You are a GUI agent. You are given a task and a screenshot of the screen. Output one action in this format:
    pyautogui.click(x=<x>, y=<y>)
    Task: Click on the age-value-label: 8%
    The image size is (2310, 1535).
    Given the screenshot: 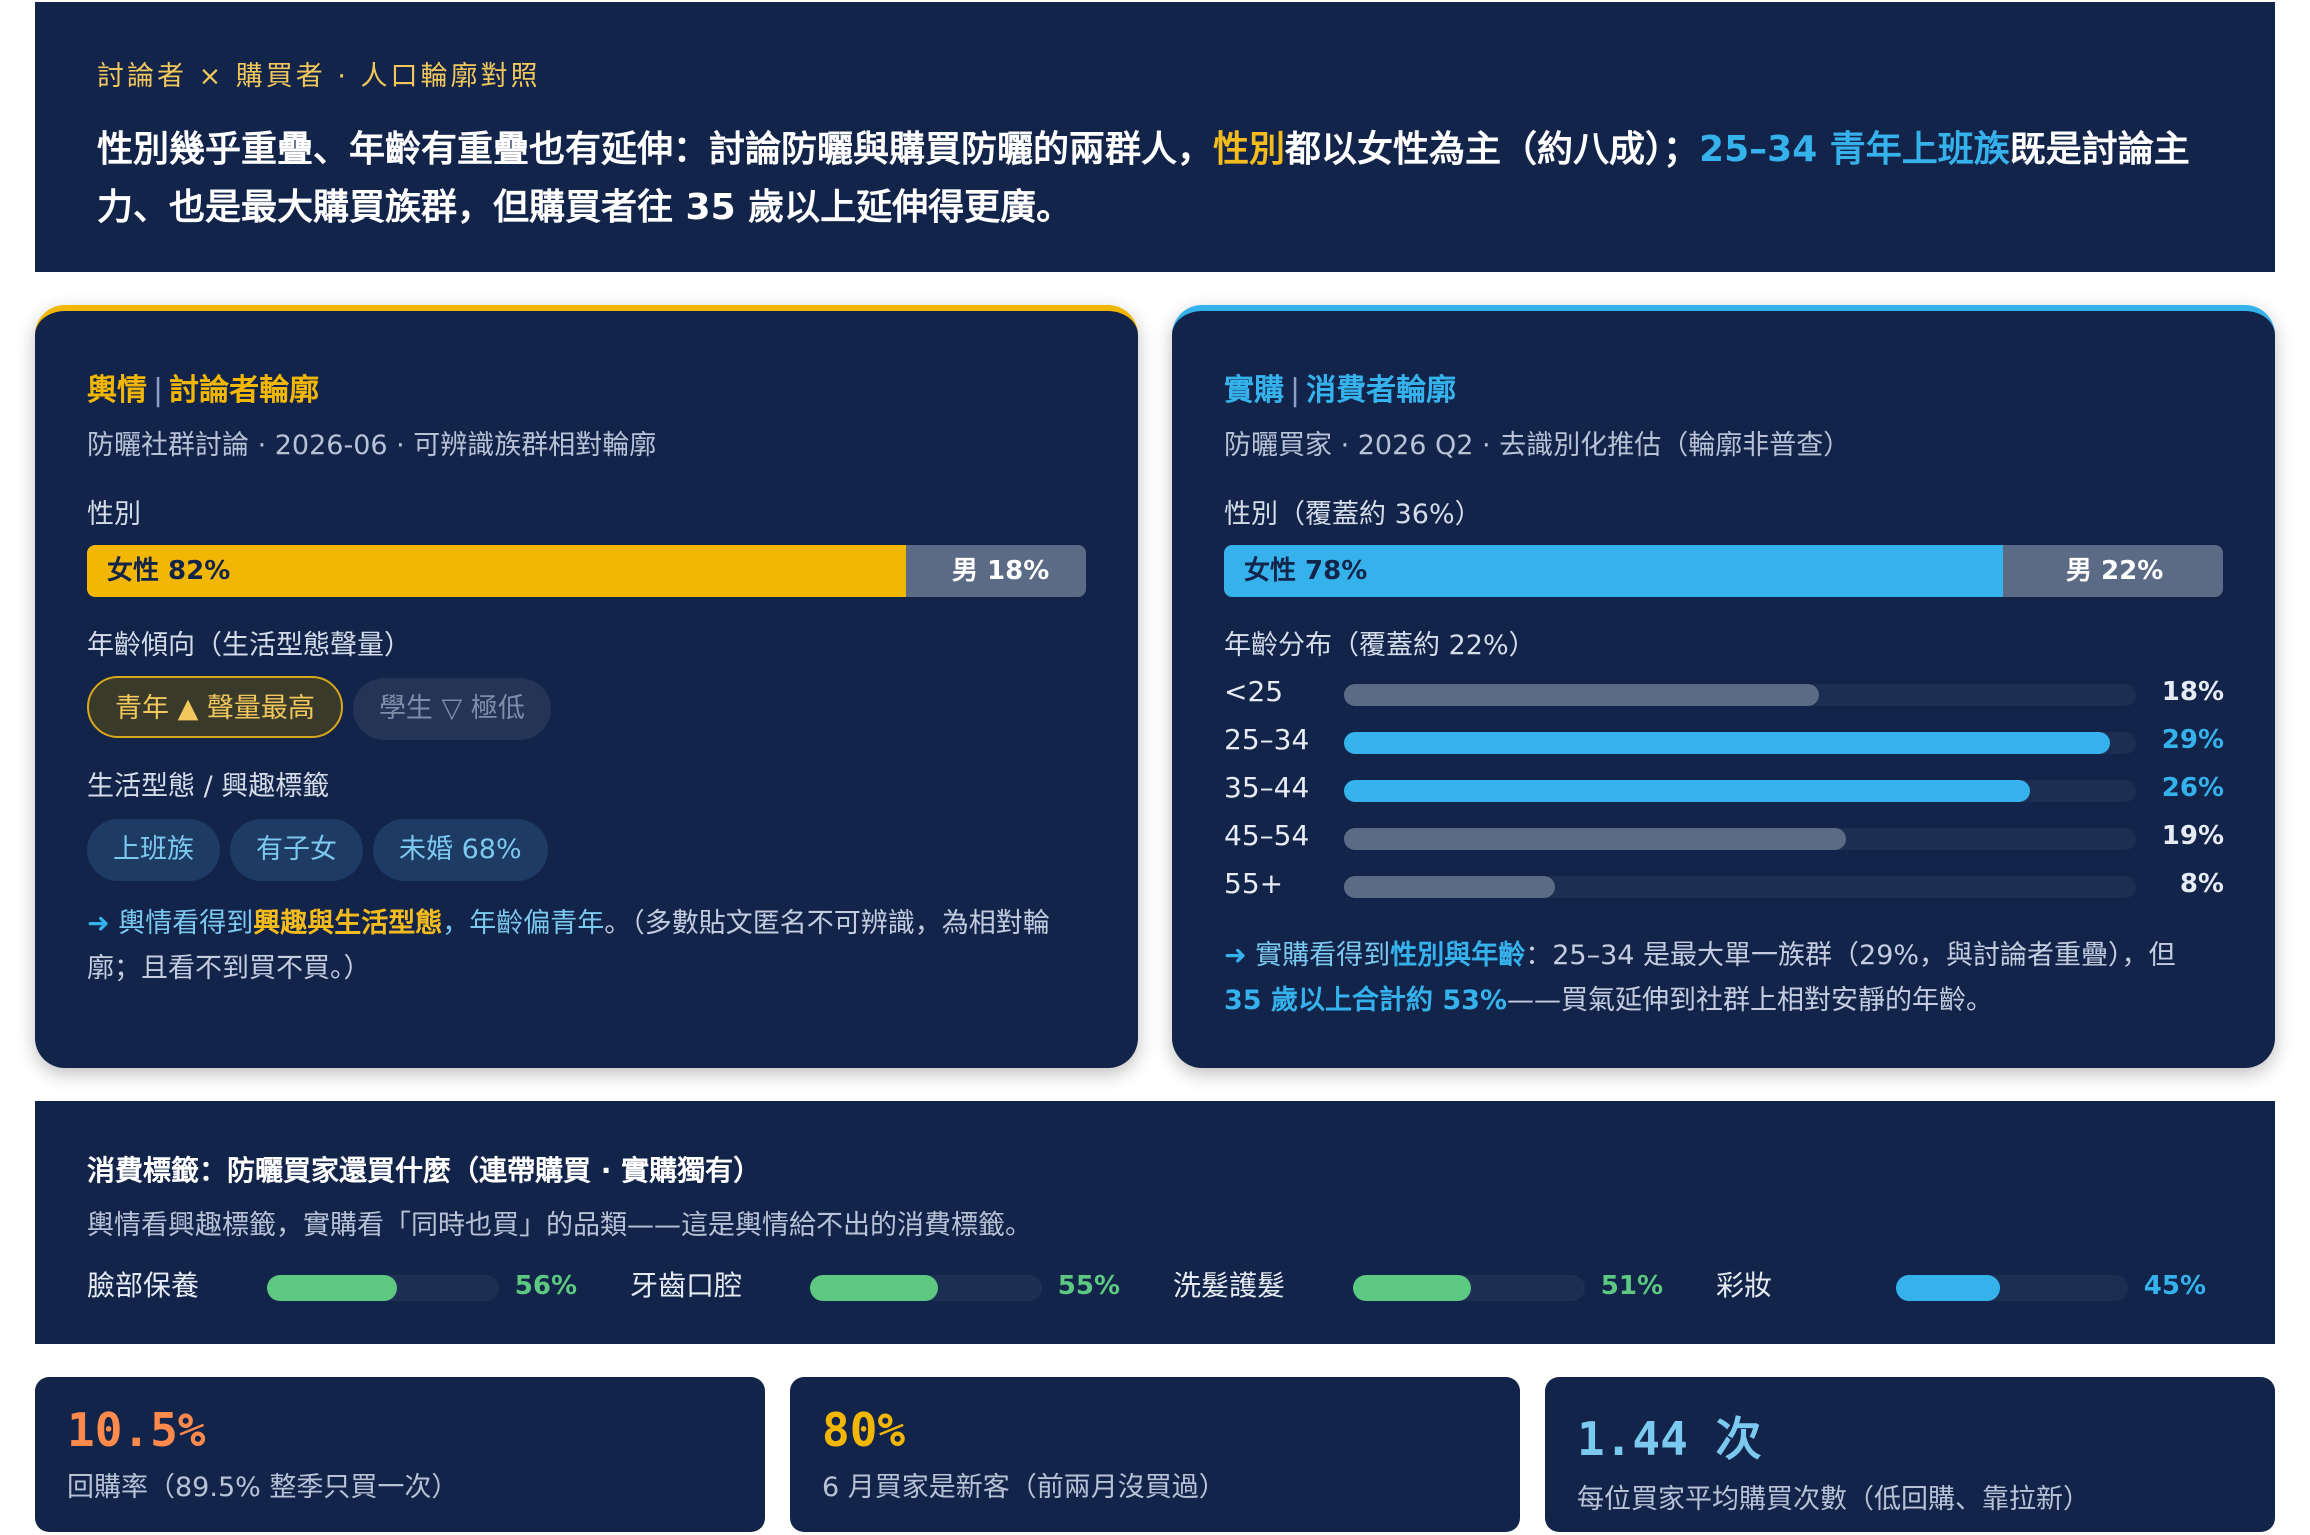 What is the action you would take?
    pyautogui.click(x=2201, y=884)
    